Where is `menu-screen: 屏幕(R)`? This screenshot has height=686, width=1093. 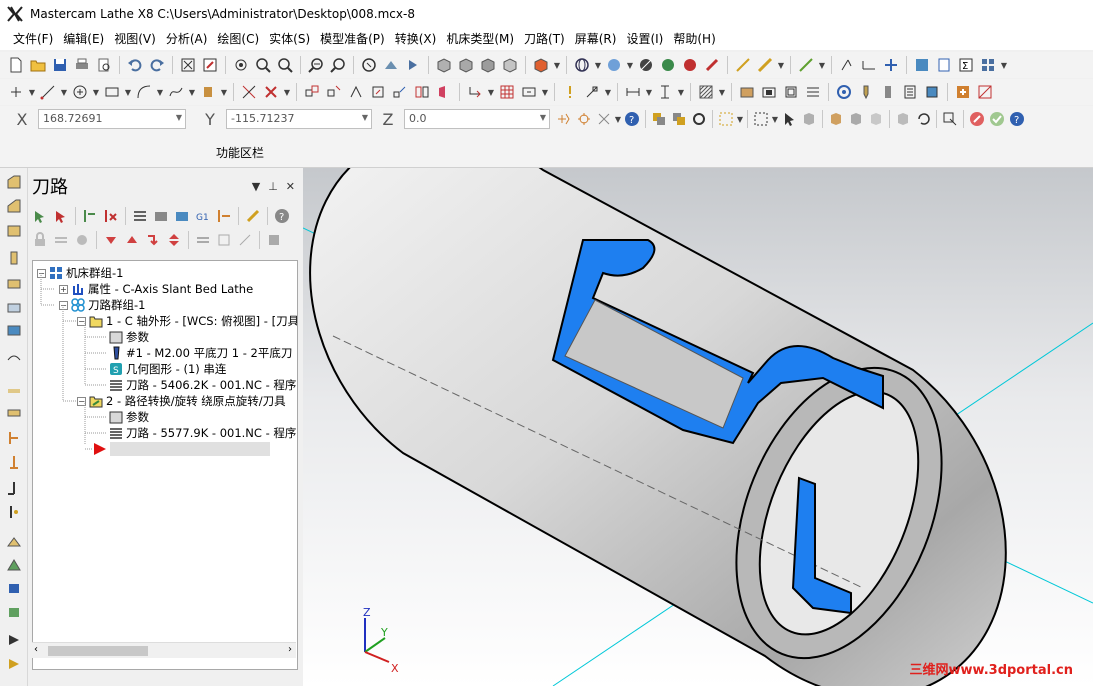
menu-screen: 屏幕(R) is located at coordinates (596, 39).